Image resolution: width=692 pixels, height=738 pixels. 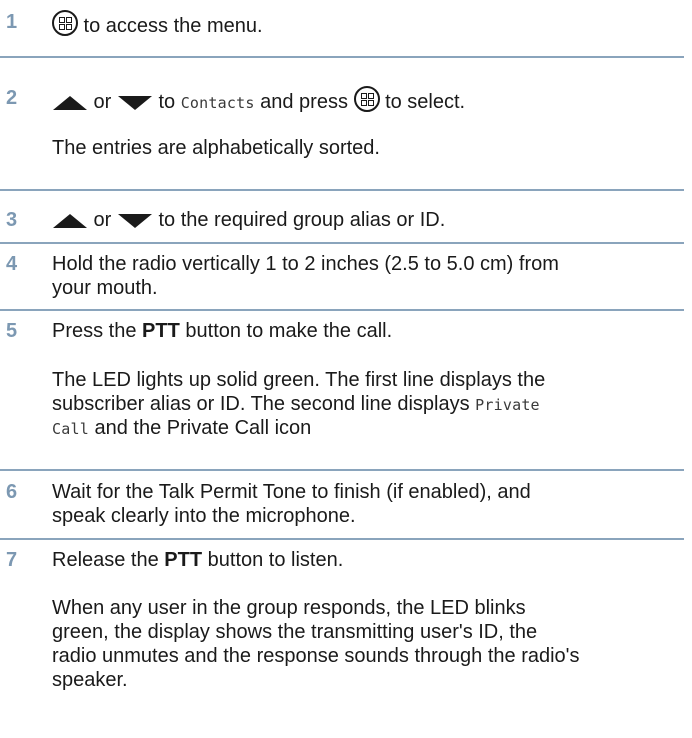 I want to click on step-text: Release the PTT button to listen., so click(x=198, y=560).